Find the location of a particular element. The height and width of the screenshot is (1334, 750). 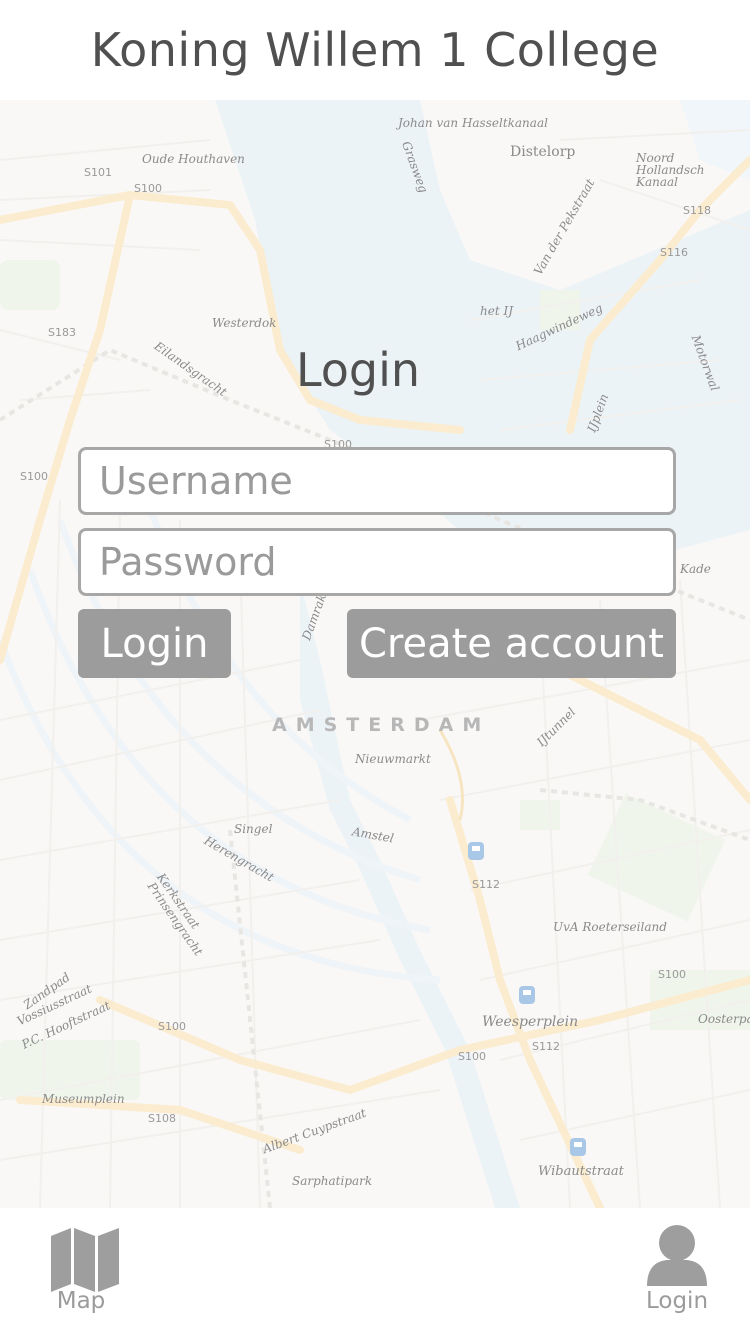

map-label: Wibautstraat is located at coordinates (581, 1171).